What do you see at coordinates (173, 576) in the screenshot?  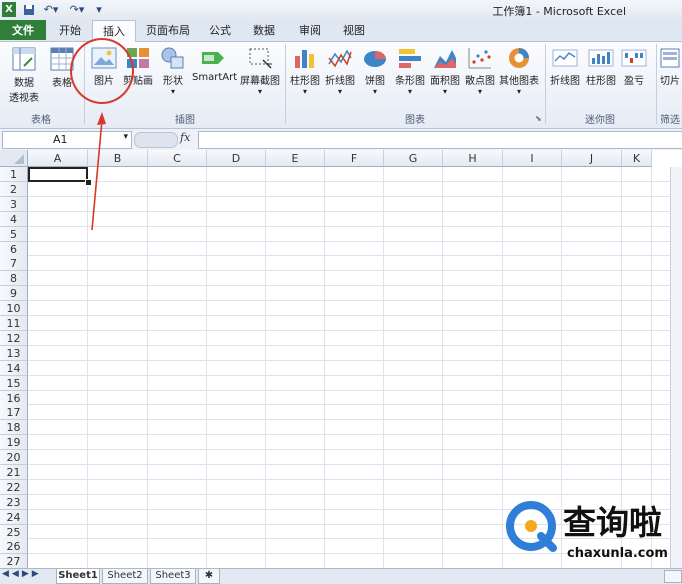 I see `sheet-tab-3: Sheet3` at bounding box center [173, 576].